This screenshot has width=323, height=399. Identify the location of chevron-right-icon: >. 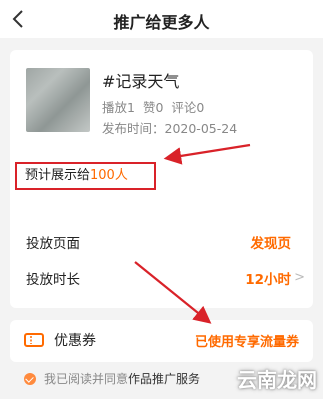
(299, 277).